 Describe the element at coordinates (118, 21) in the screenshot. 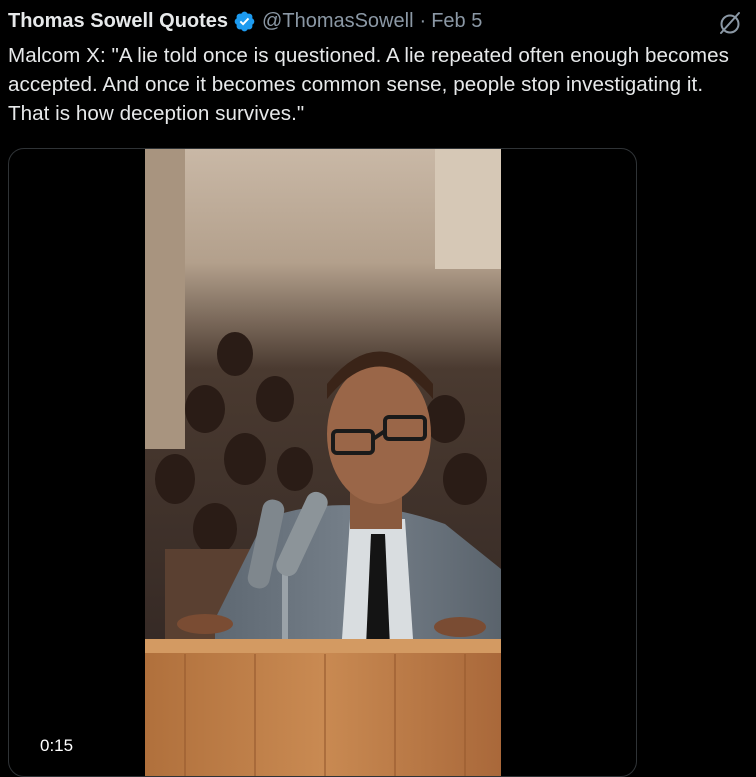

I see `author-name: Thomas Sowell Quotes` at that location.